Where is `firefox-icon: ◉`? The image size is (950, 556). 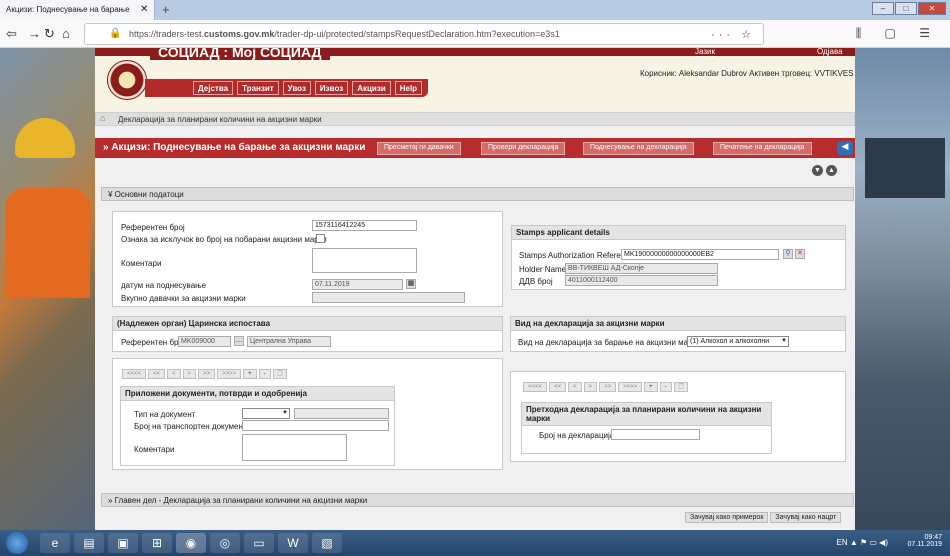
firefox-icon: ◉ is located at coordinates (191, 543).